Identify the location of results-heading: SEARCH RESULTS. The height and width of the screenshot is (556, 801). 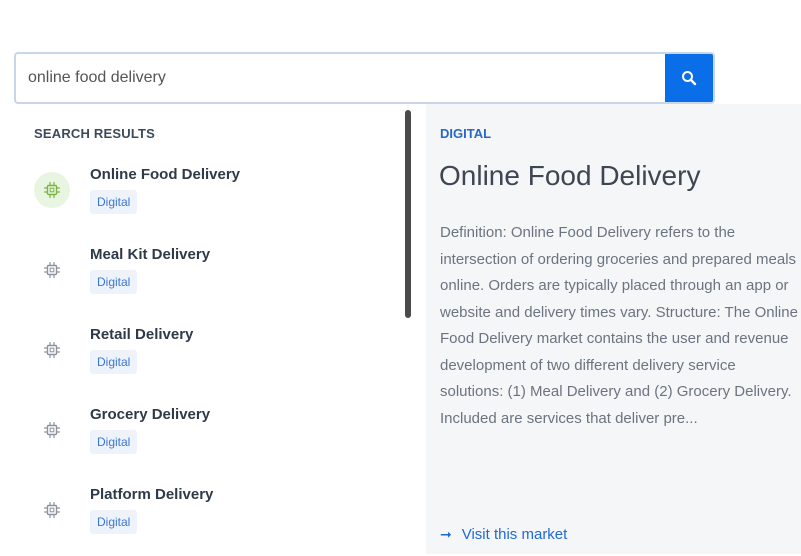
(95, 133).